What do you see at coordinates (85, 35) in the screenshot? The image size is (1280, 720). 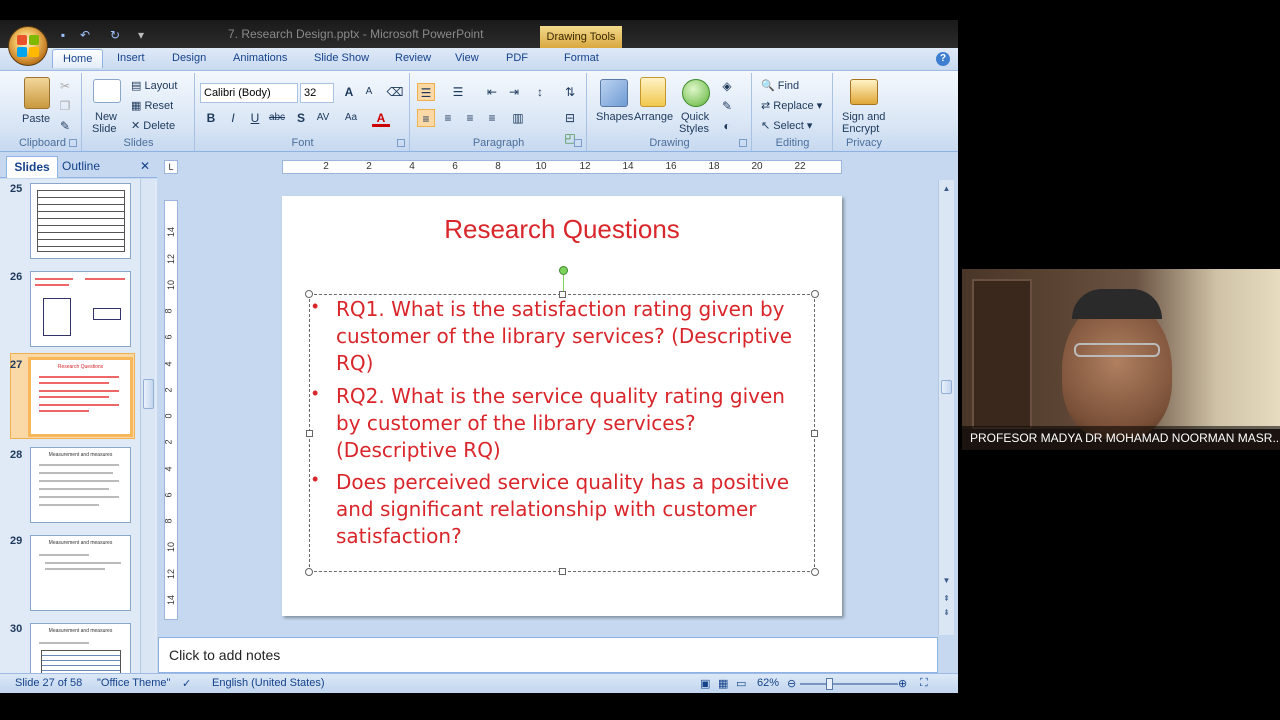 I see `undo-icon: ↶` at bounding box center [85, 35].